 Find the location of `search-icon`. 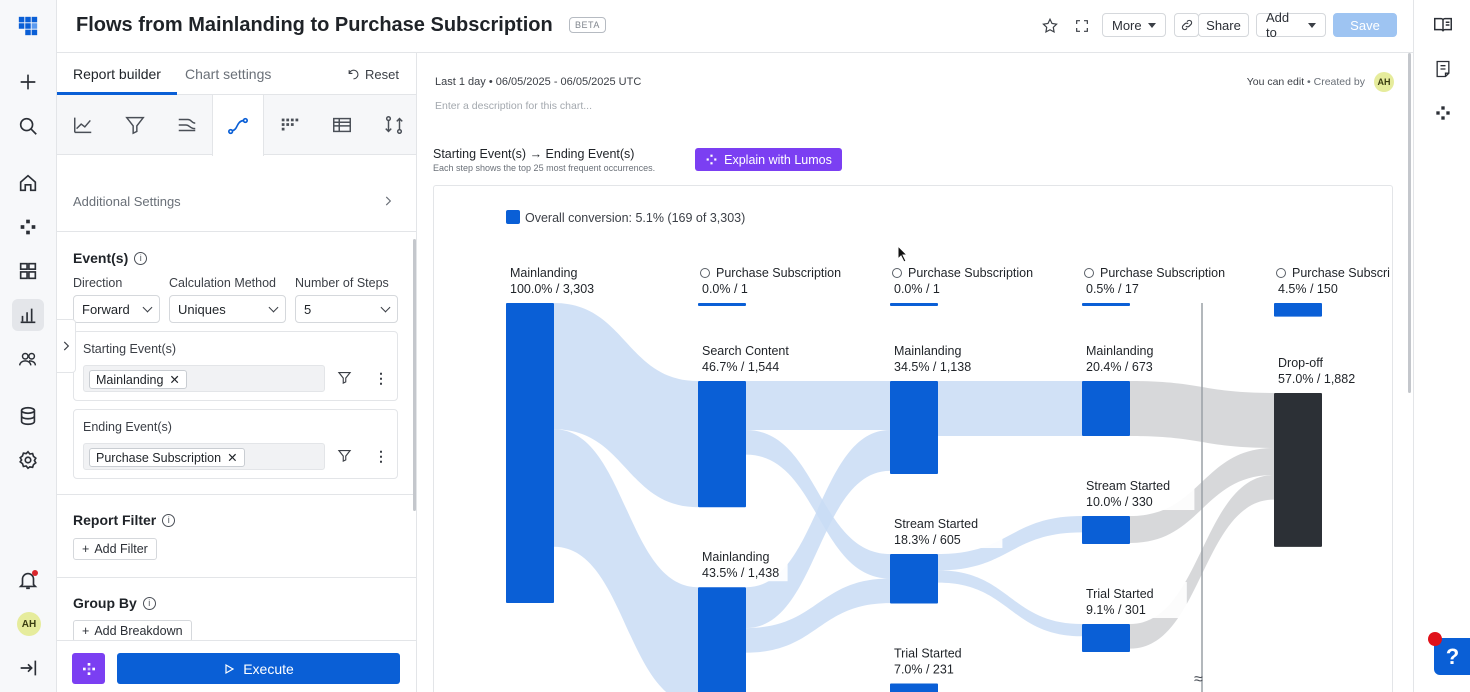

search-icon is located at coordinates (28, 126).